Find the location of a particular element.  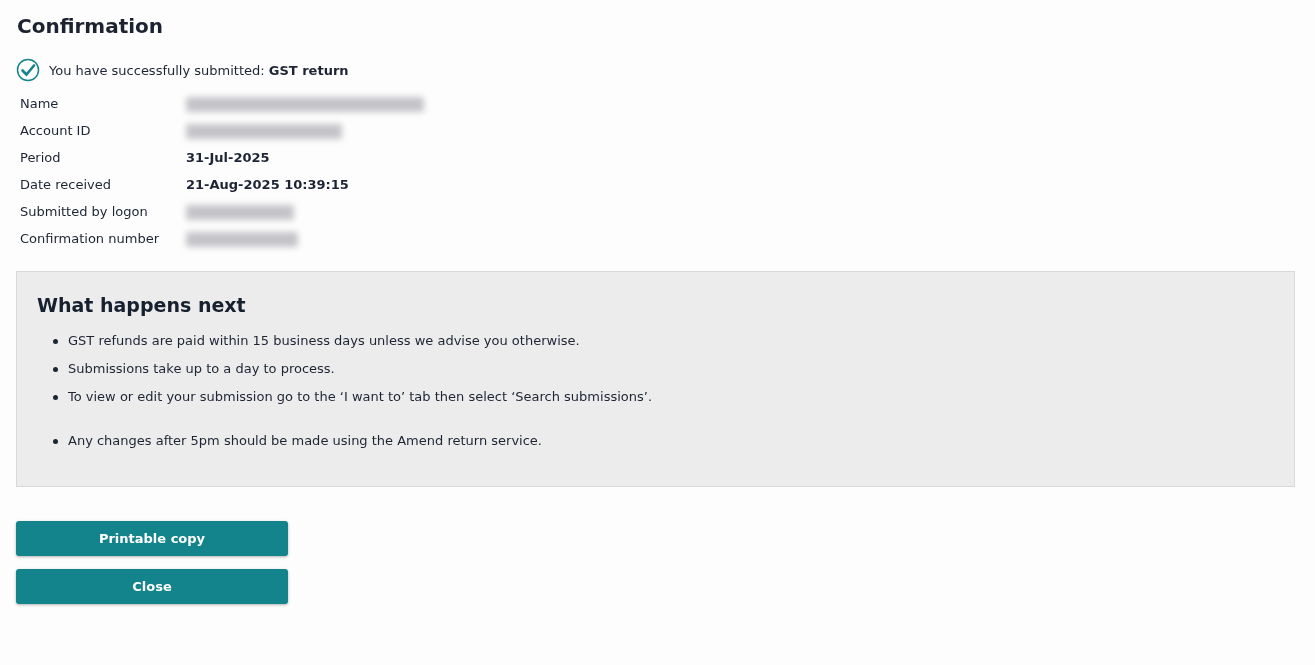

field-label: Period is located at coordinates (41, 158).